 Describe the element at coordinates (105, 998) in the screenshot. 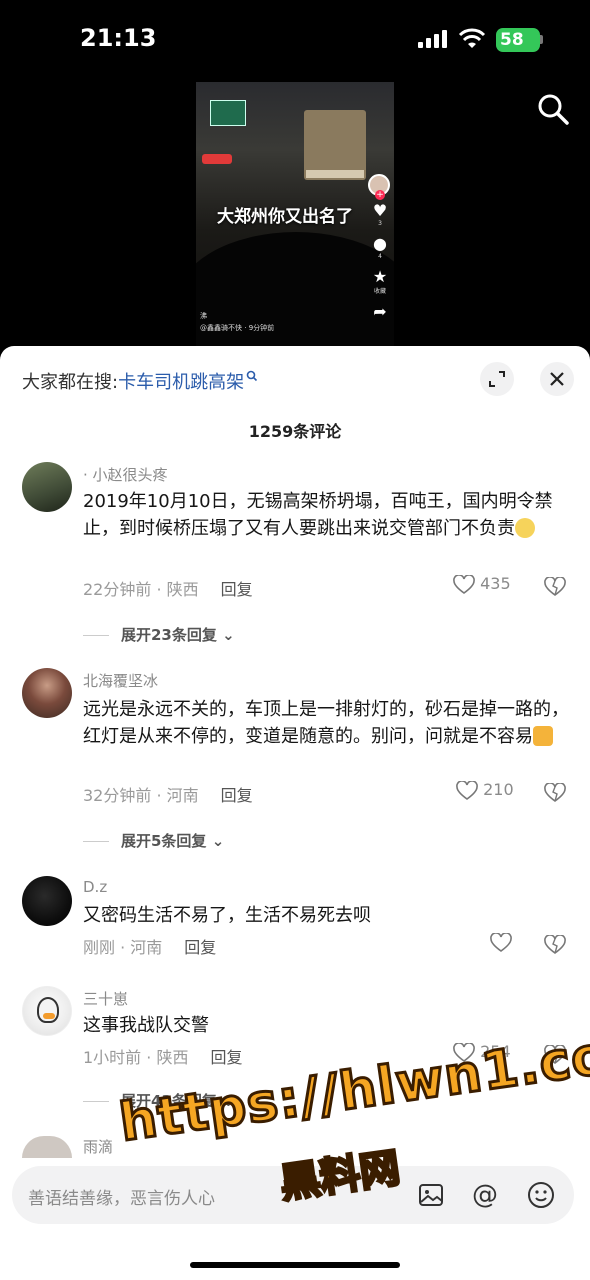

I see `comment-username: 三十崽` at that location.